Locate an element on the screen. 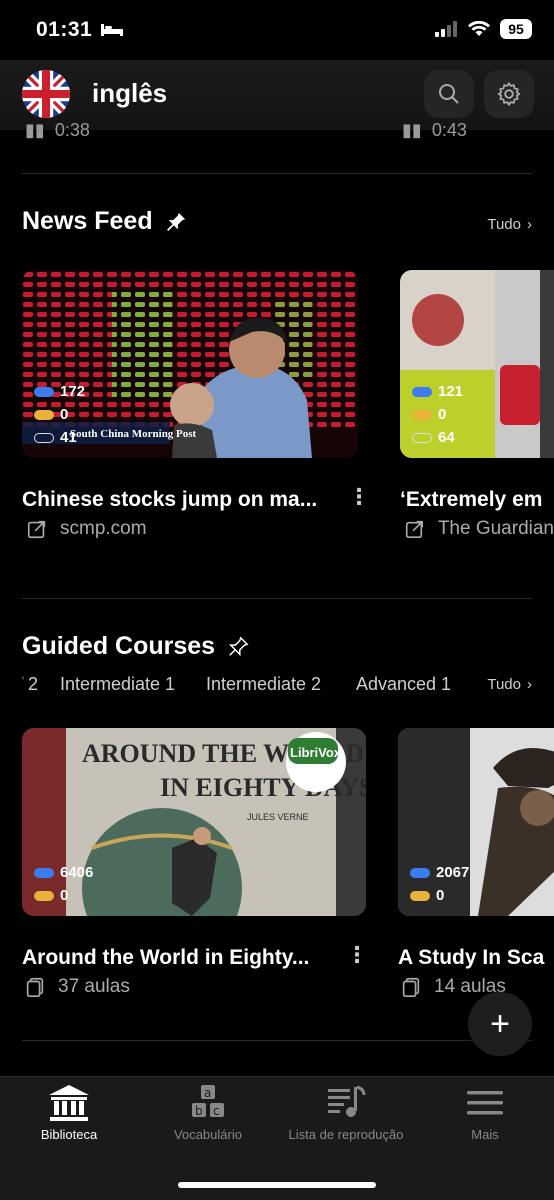 The width and height of the screenshot is (554, 1200). add-button: + is located at coordinates (500, 1024).